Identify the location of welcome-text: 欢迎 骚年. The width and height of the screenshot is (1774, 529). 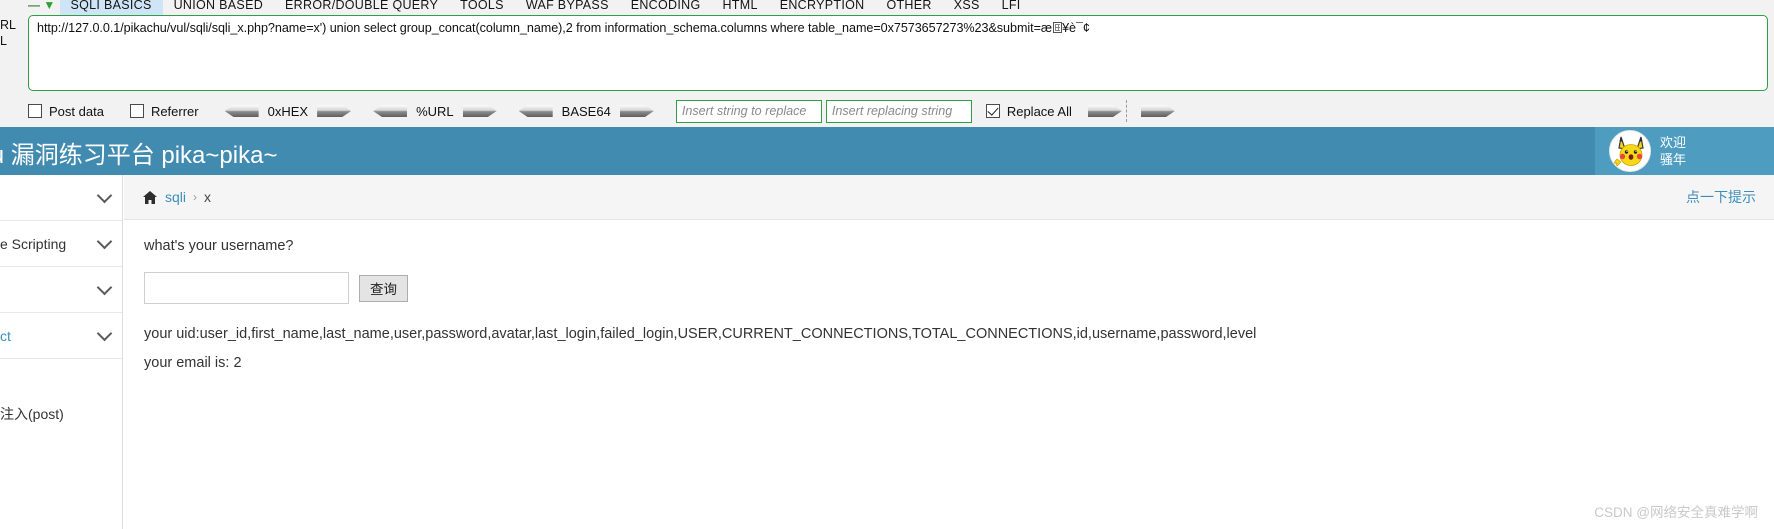
(1673, 151).